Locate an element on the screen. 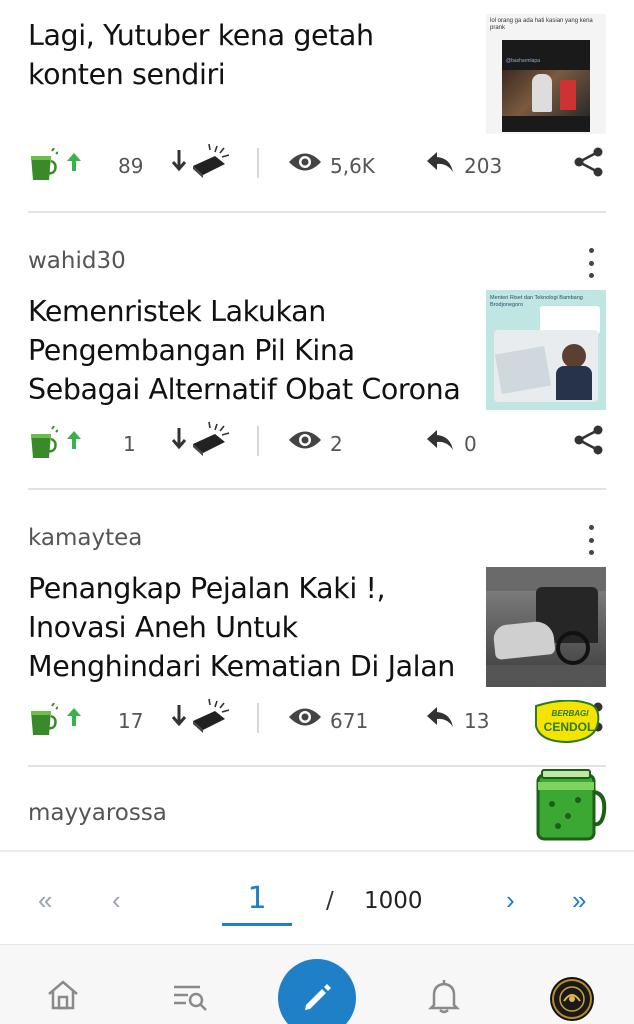 This screenshot has width=634, height=1024. badge-line1: BERBAGI is located at coordinates (570, 713).